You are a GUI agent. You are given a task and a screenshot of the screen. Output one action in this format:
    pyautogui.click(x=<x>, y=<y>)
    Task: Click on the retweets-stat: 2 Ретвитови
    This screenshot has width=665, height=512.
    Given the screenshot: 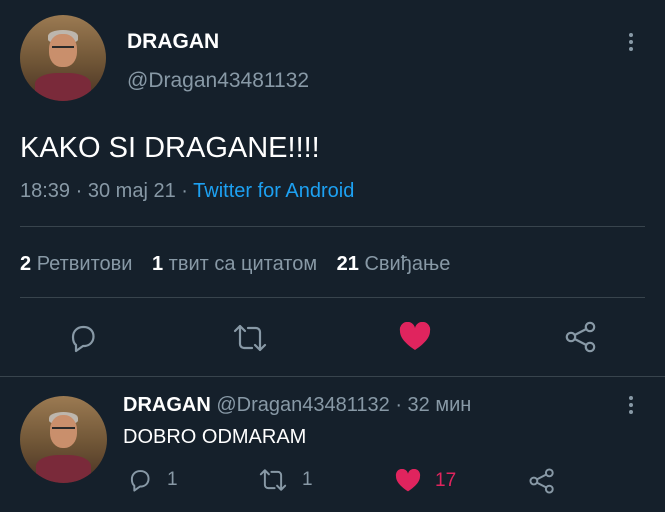 What is the action you would take?
    pyautogui.click(x=79, y=264)
    